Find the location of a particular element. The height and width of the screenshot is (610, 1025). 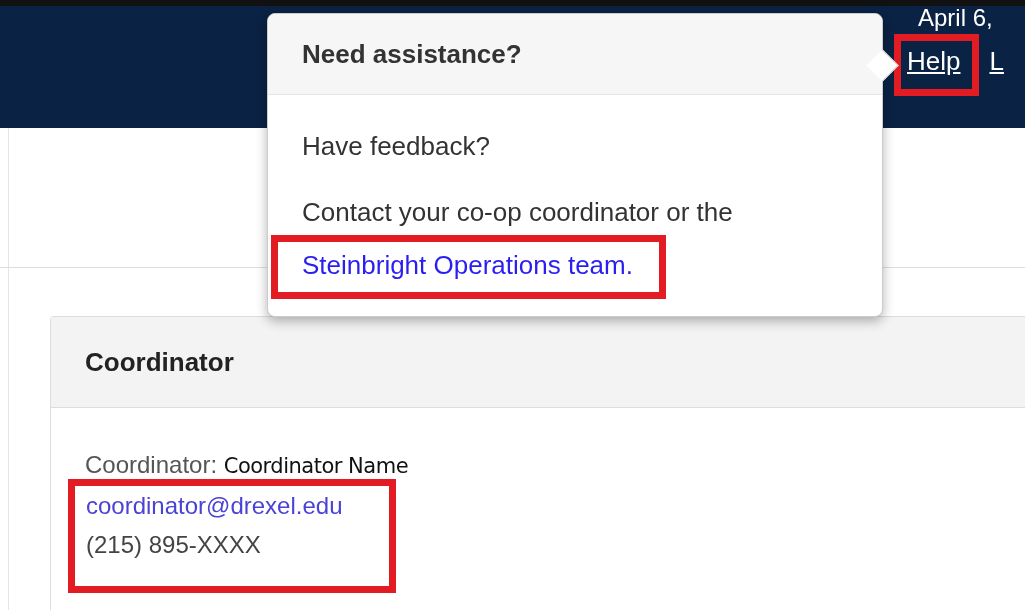

header-link: L is located at coordinates (996, 61).